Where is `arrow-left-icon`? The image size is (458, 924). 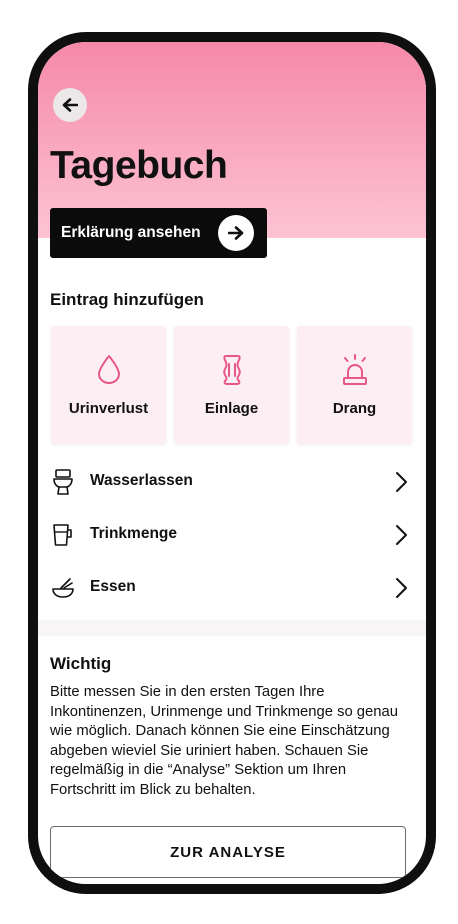
arrow-left-icon is located at coordinates (70, 105).